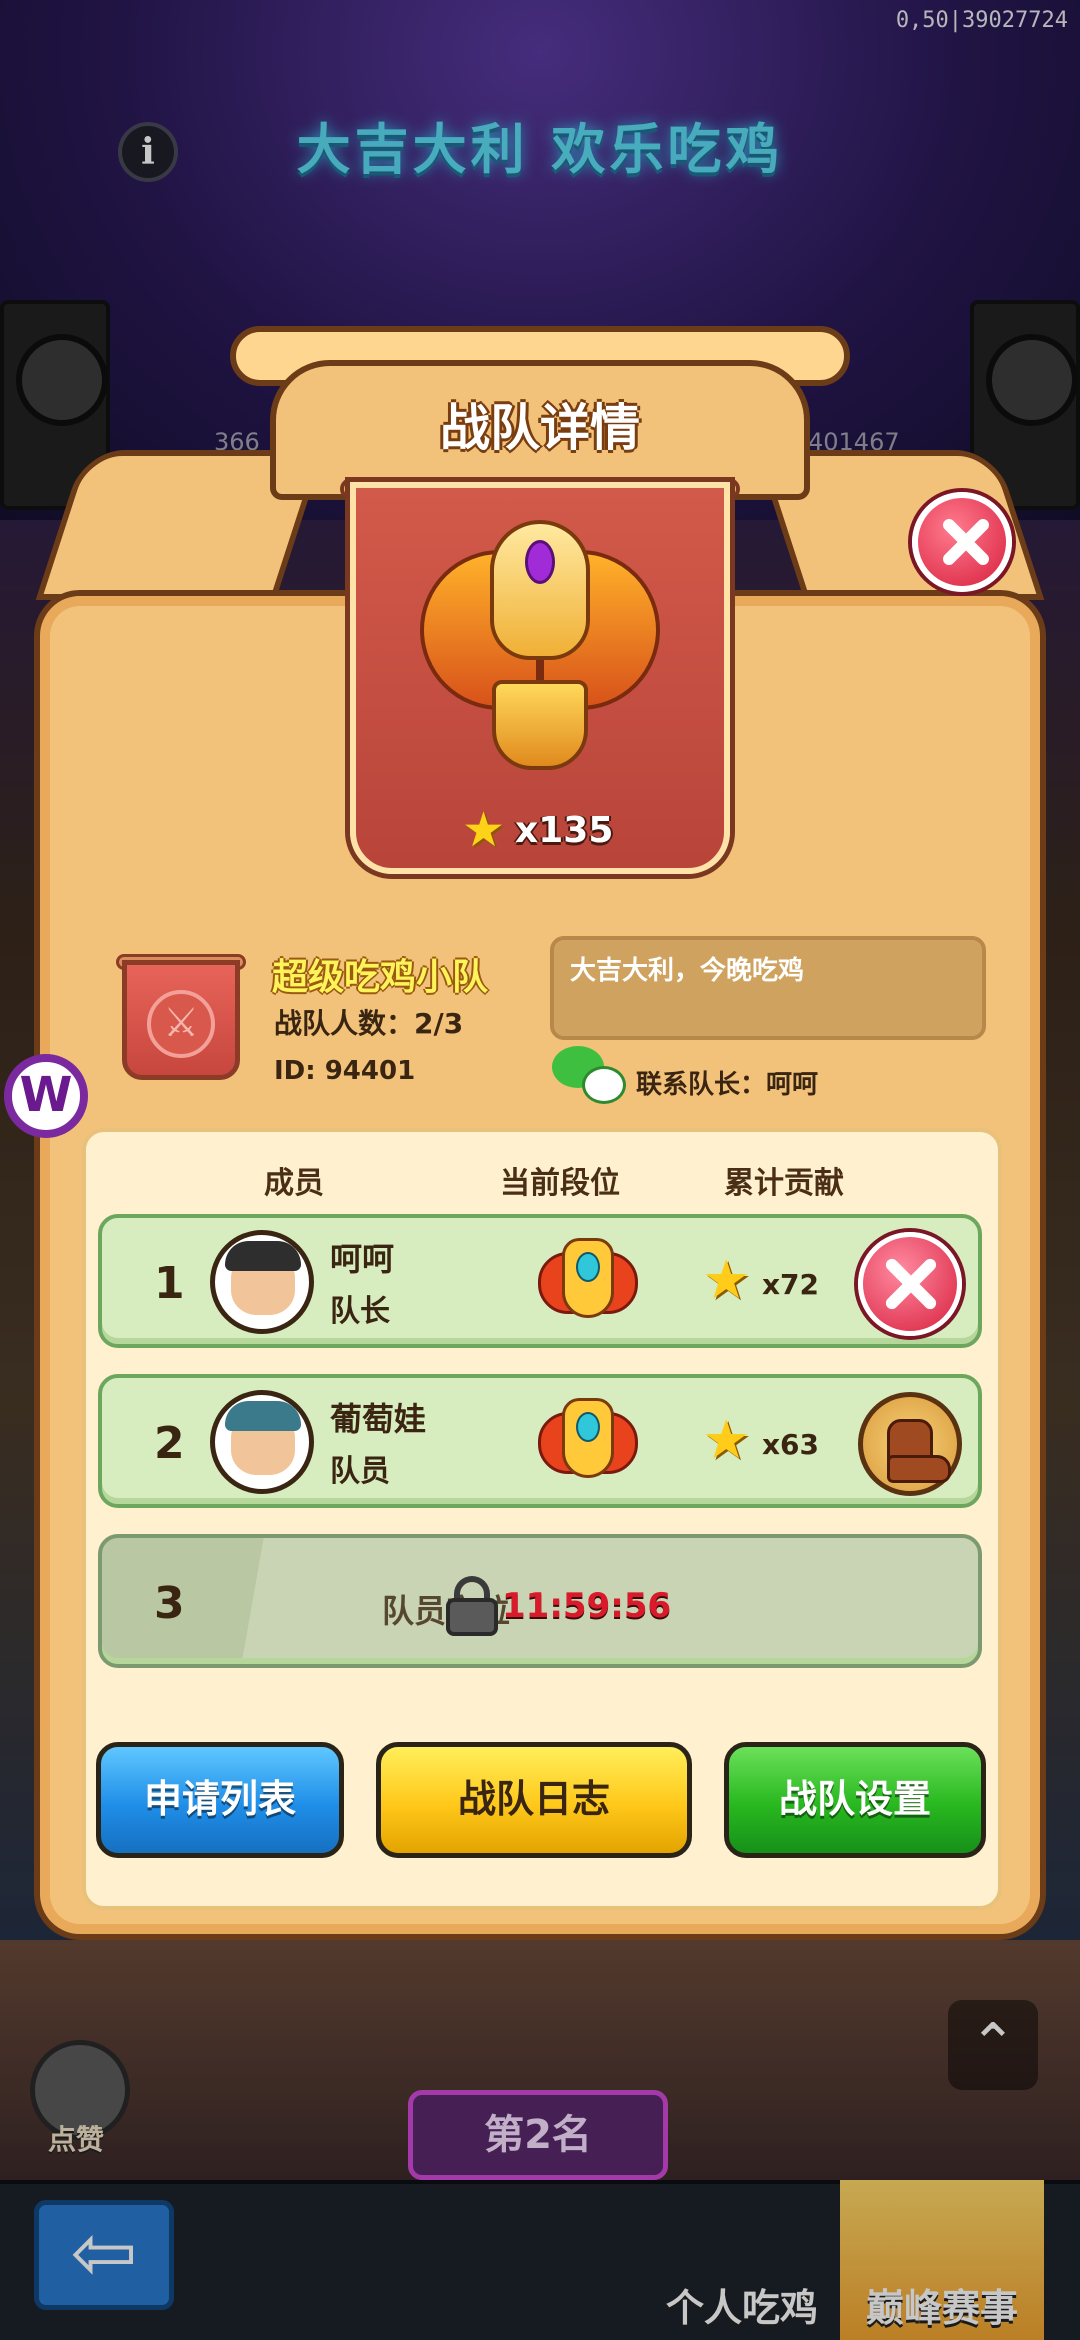  Describe the element at coordinates (294, 1183) in the screenshot. I see `column-member: 成员` at that location.